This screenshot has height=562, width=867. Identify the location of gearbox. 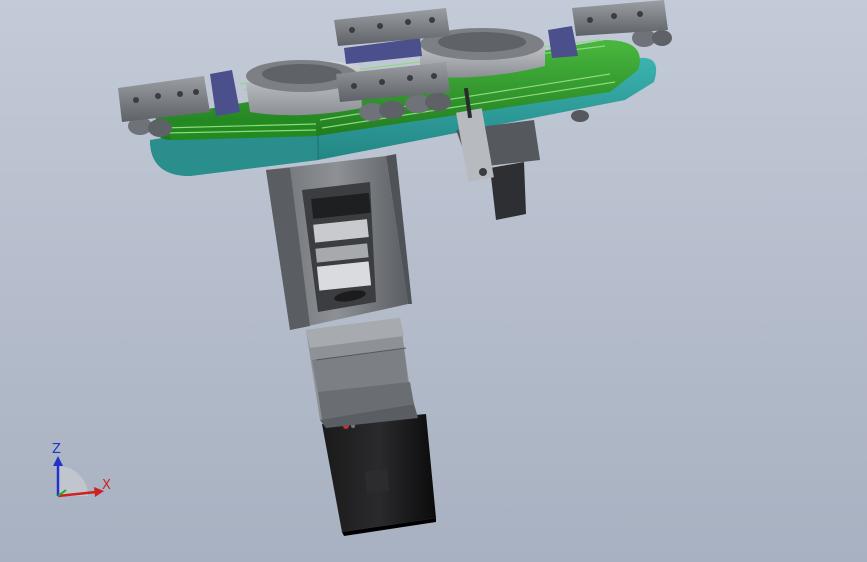
(362, 373).